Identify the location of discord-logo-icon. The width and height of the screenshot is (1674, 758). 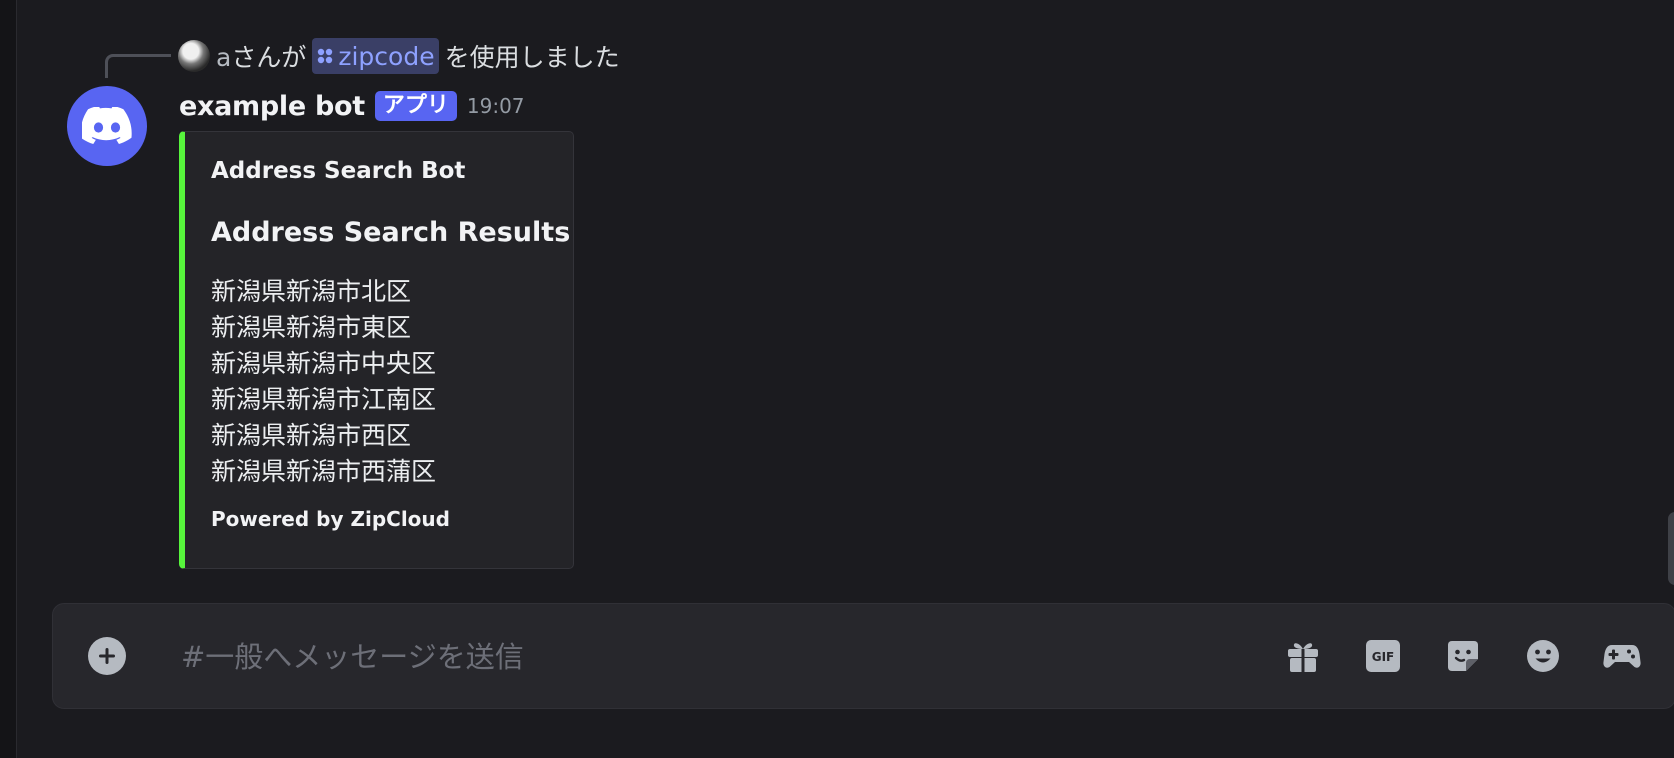
(107, 125).